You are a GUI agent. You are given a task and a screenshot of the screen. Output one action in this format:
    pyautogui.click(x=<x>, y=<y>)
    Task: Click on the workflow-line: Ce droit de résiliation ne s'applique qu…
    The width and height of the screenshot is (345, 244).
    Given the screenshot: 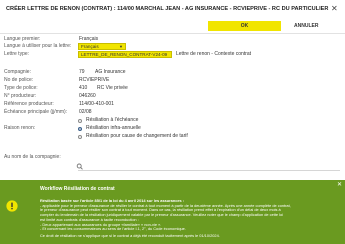 What is the action you would take?
    pyautogui.click(x=130, y=235)
    